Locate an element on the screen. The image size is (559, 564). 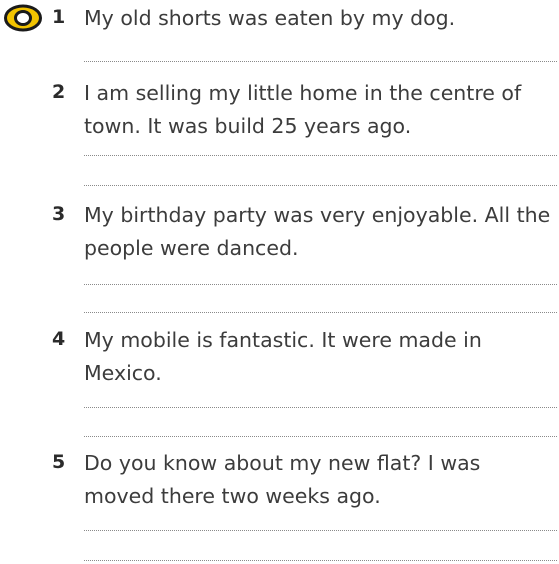
item-number: 2 is located at coordinates (59, 92).